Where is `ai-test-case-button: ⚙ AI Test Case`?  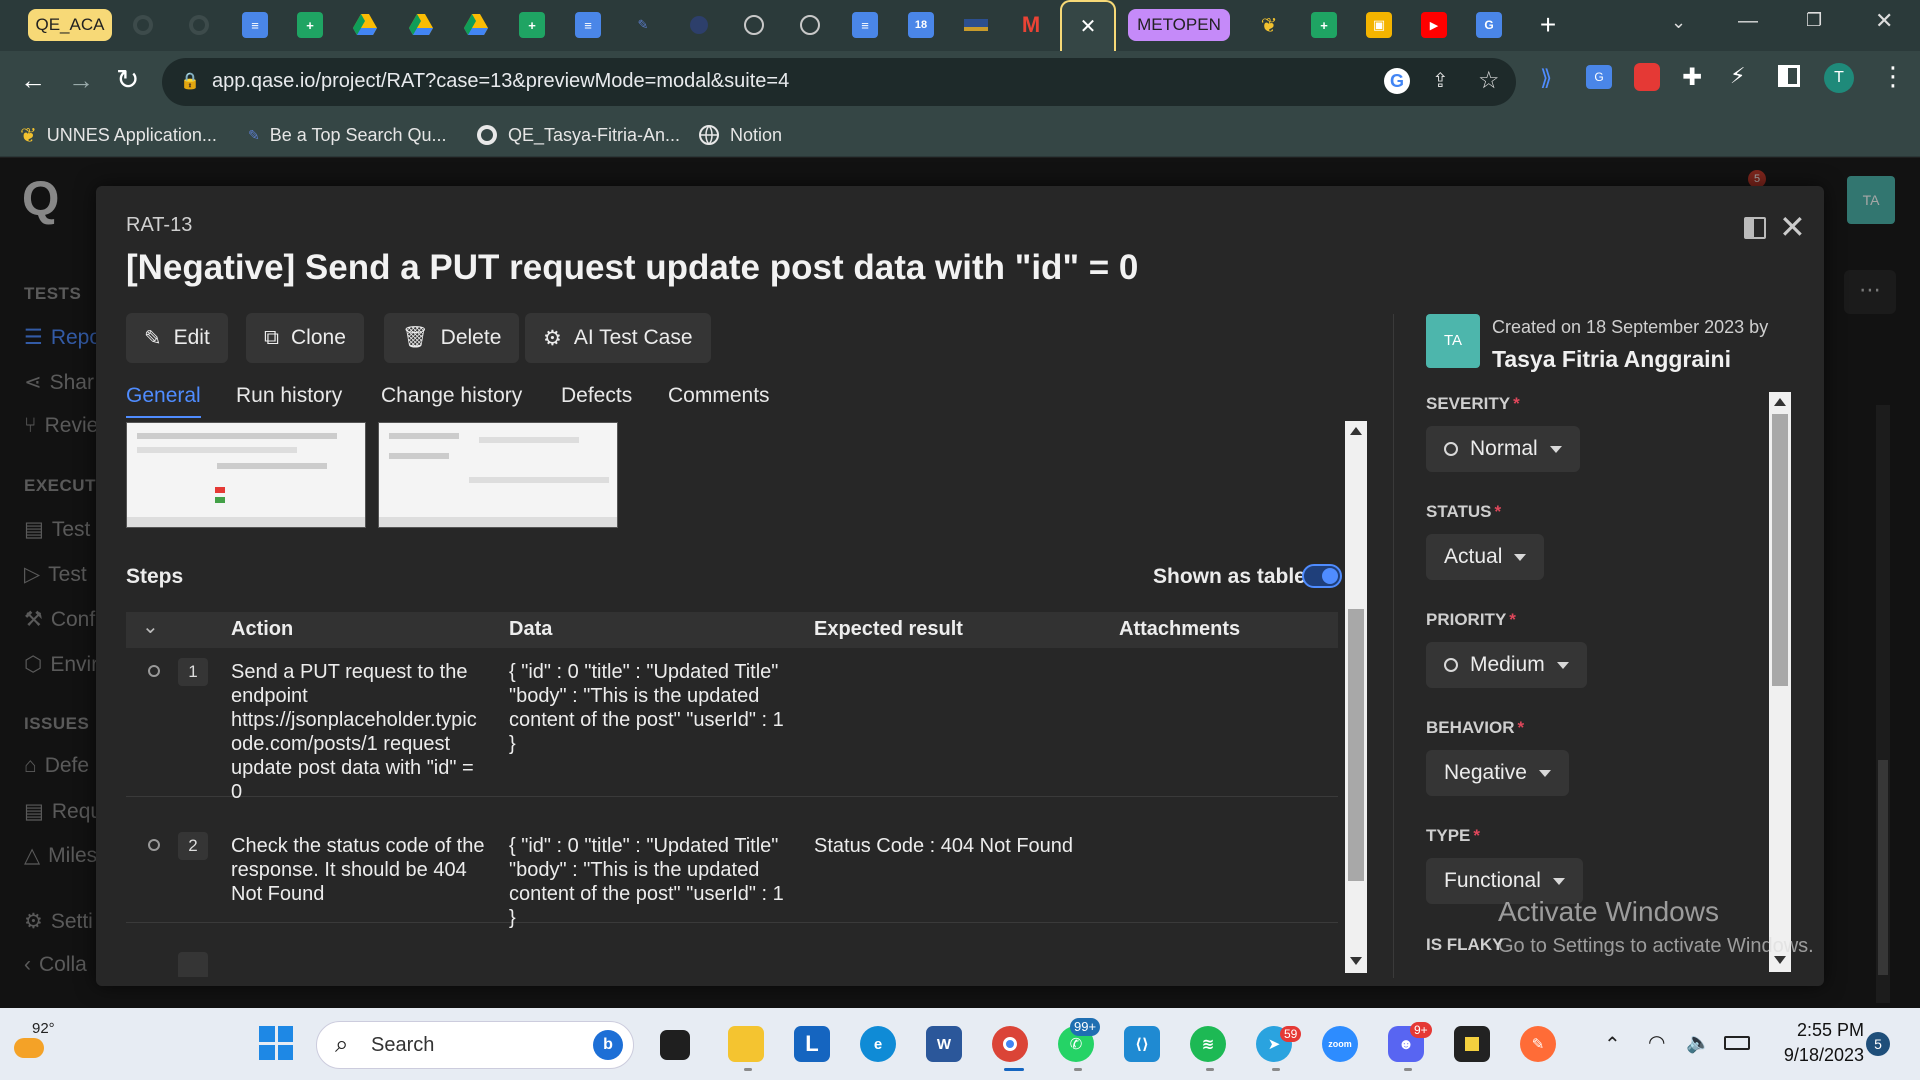
ai-test-case-button: ⚙ AI Test Case is located at coordinates (618, 338).